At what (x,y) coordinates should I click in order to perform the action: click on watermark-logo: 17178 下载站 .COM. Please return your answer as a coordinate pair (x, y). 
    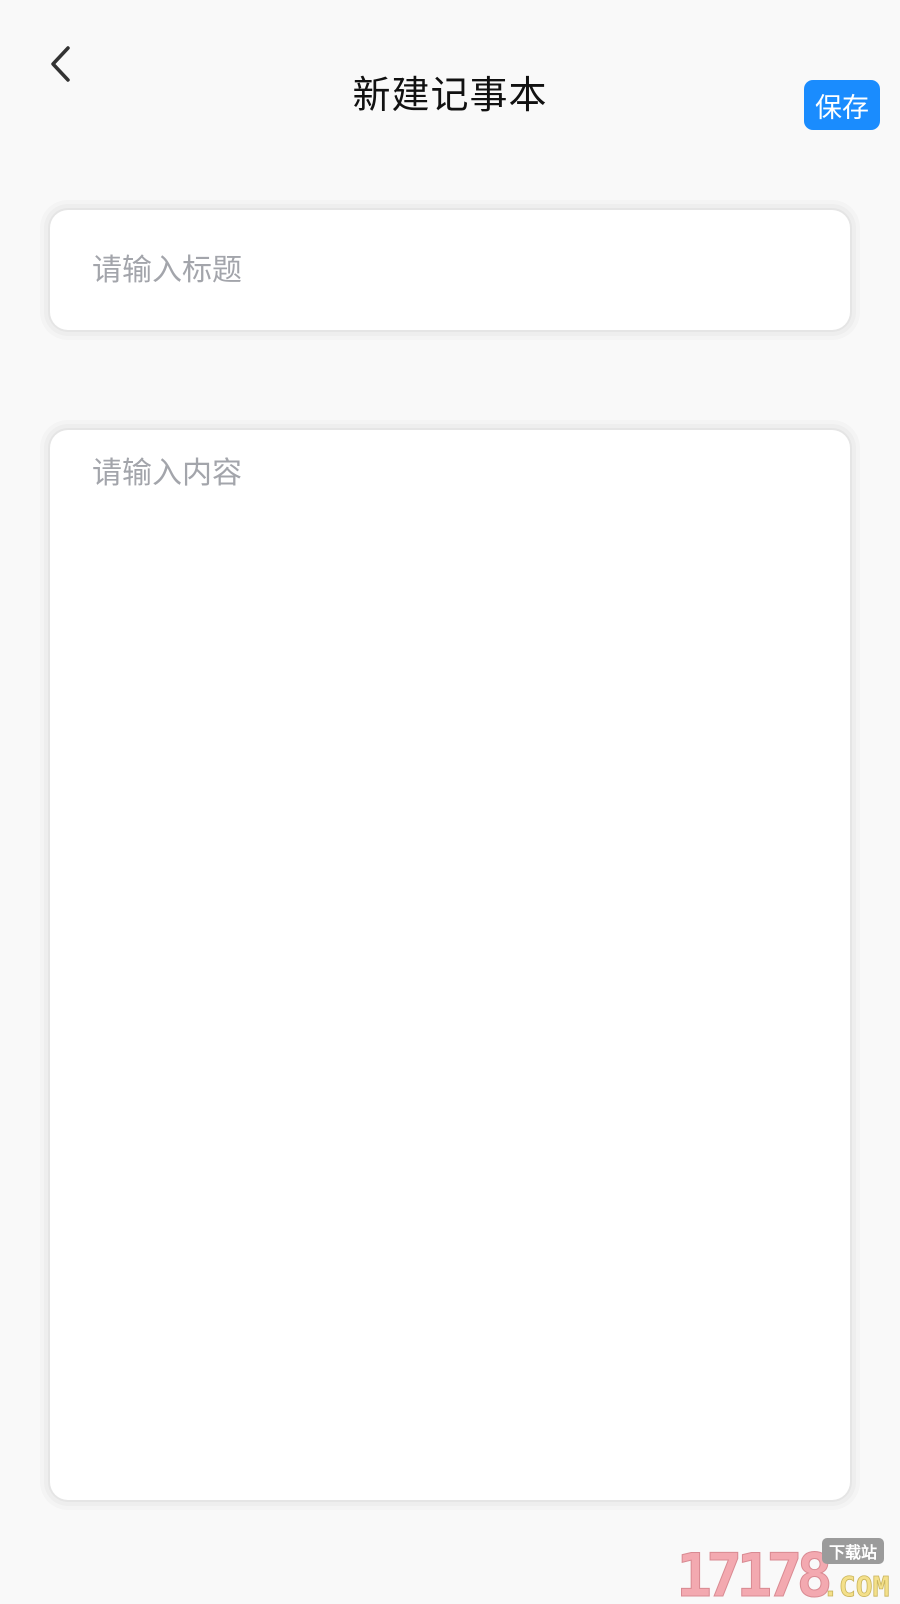
    Looking at the image, I should click on (783, 1571).